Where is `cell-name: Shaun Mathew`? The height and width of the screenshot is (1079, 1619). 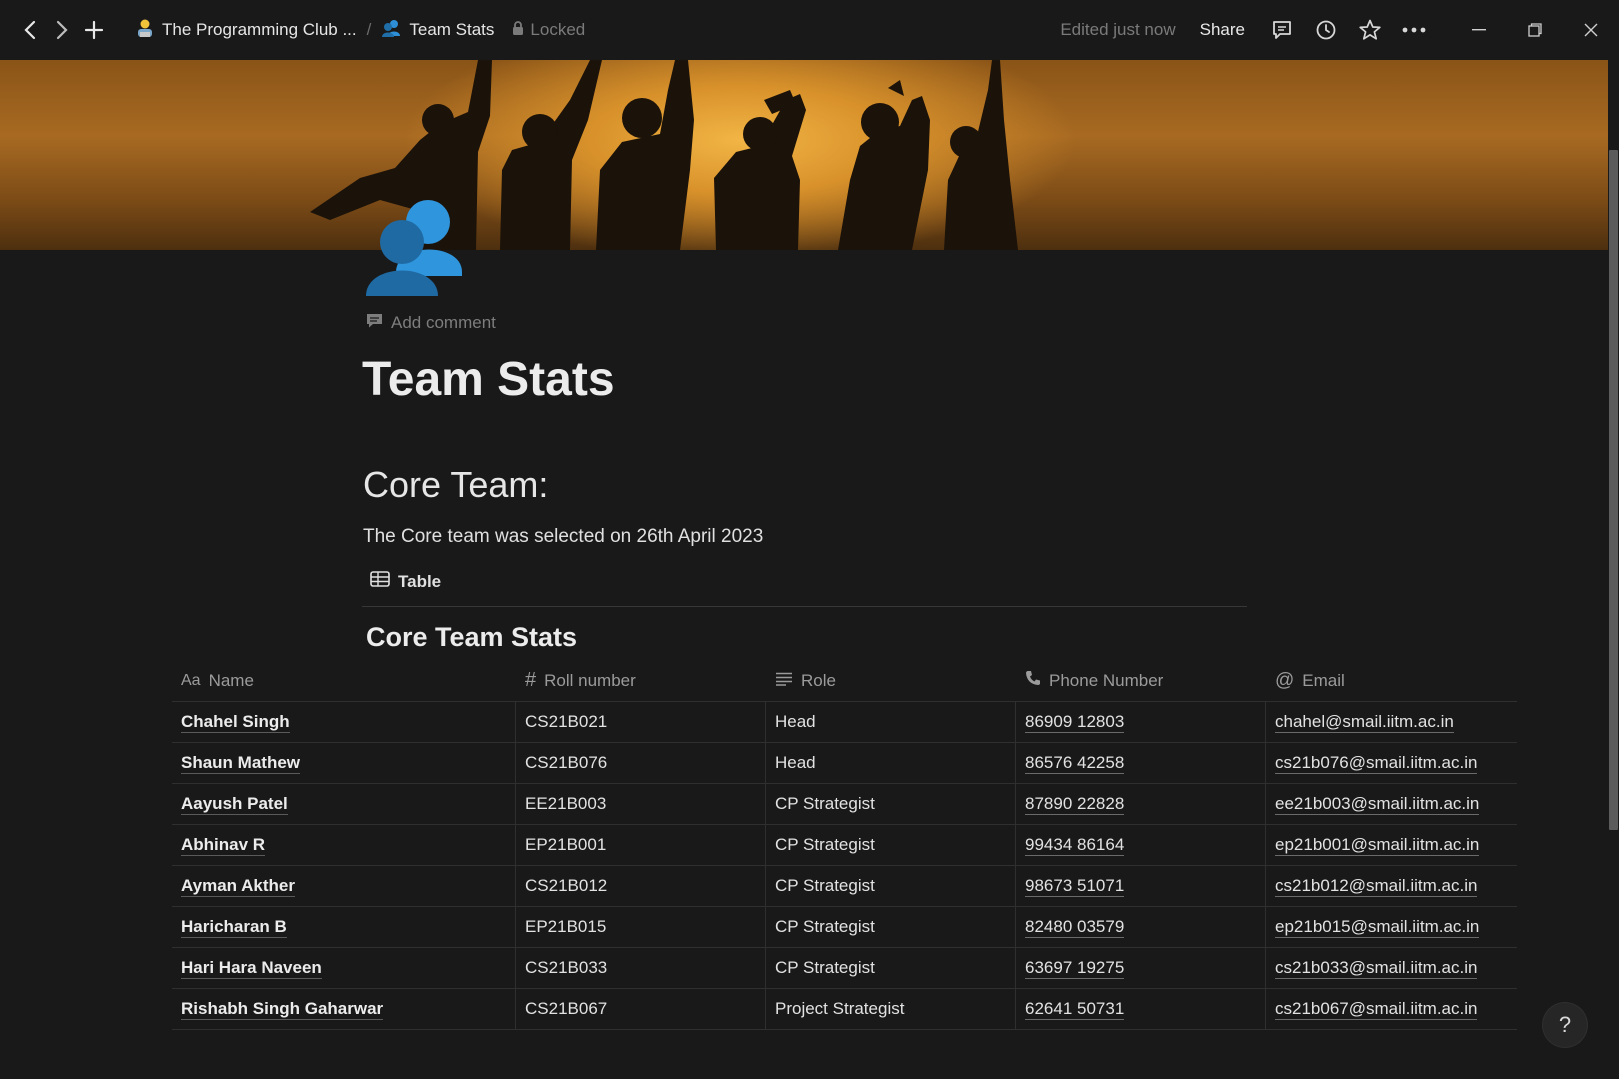
cell-name: Shaun Mathew is located at coordinates (344, 763).